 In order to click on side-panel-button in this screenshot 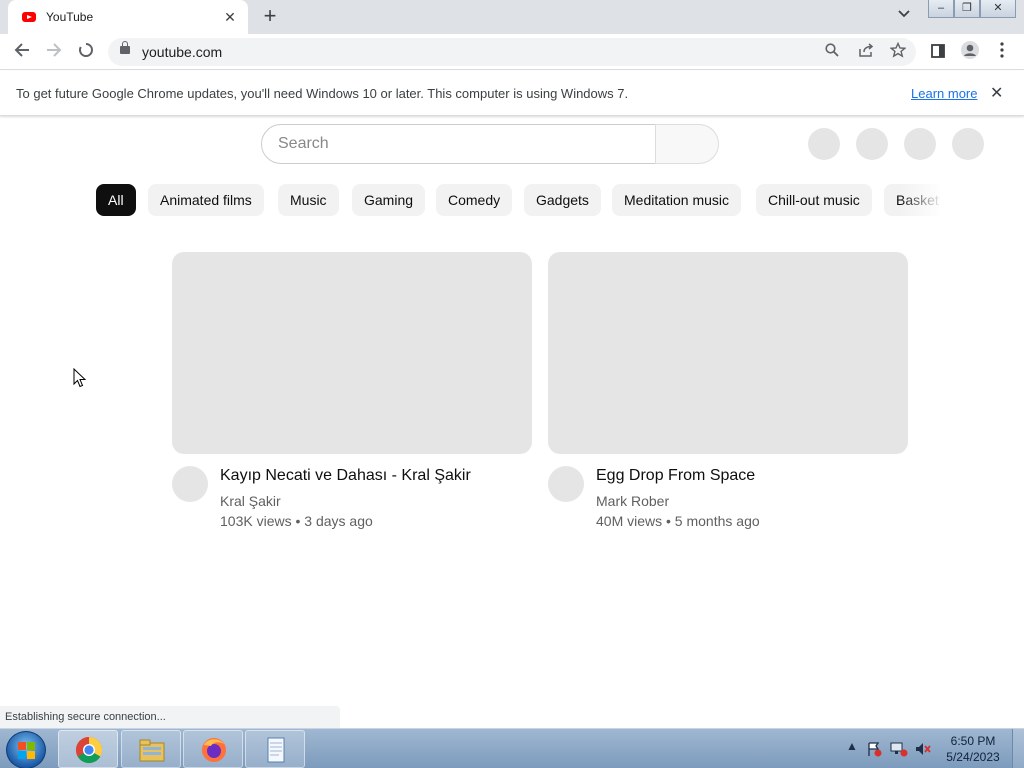, I will do `click(938, 52)`.